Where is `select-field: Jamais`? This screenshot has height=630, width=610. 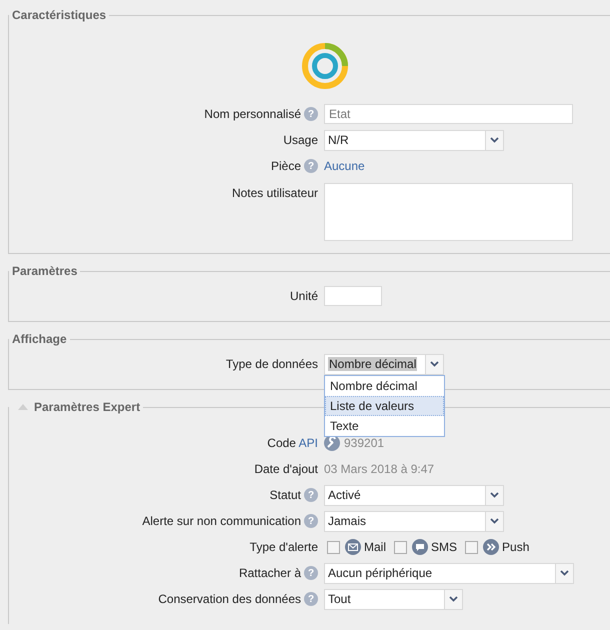 select-field: Jamais is located at coordinates (414, 521).